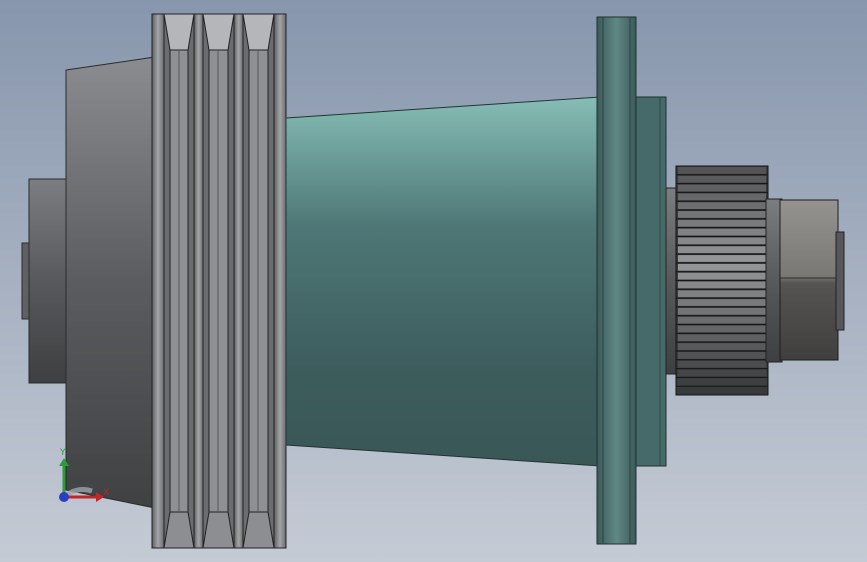 The width and height of the screenshot is (867, 562). I want to click on pulley-hub, so click(110, 282).